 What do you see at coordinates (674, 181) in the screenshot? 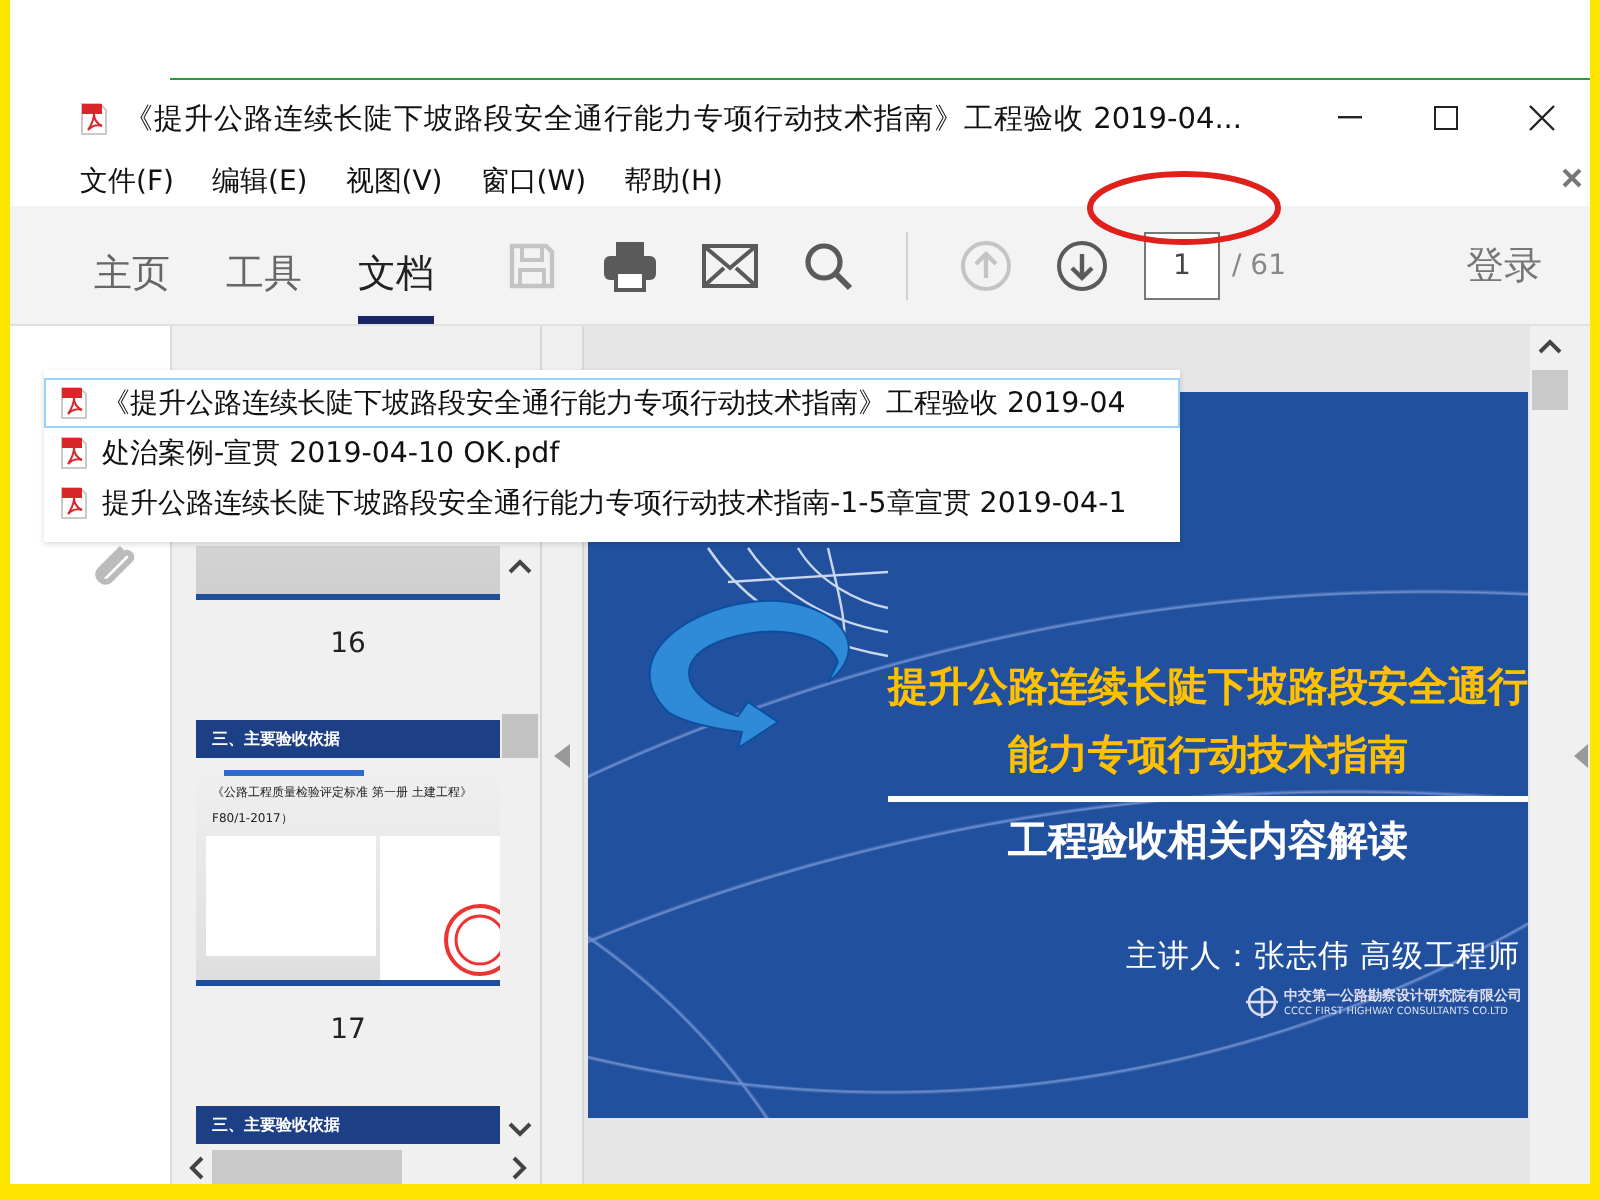
I see `menu-item: 帮助(H)` at bounding box center [674, 181].